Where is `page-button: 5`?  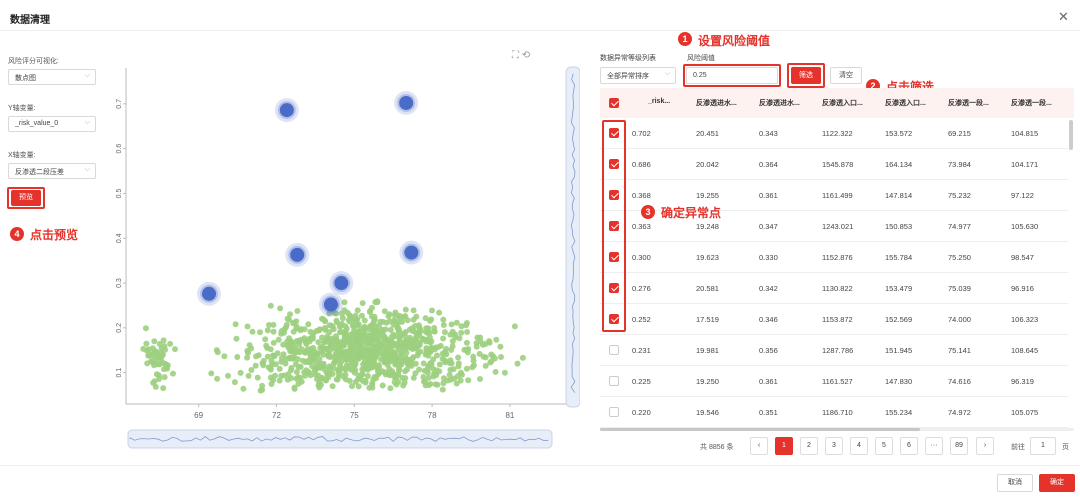
page-button: 5 is located at coordinates (884, 446).